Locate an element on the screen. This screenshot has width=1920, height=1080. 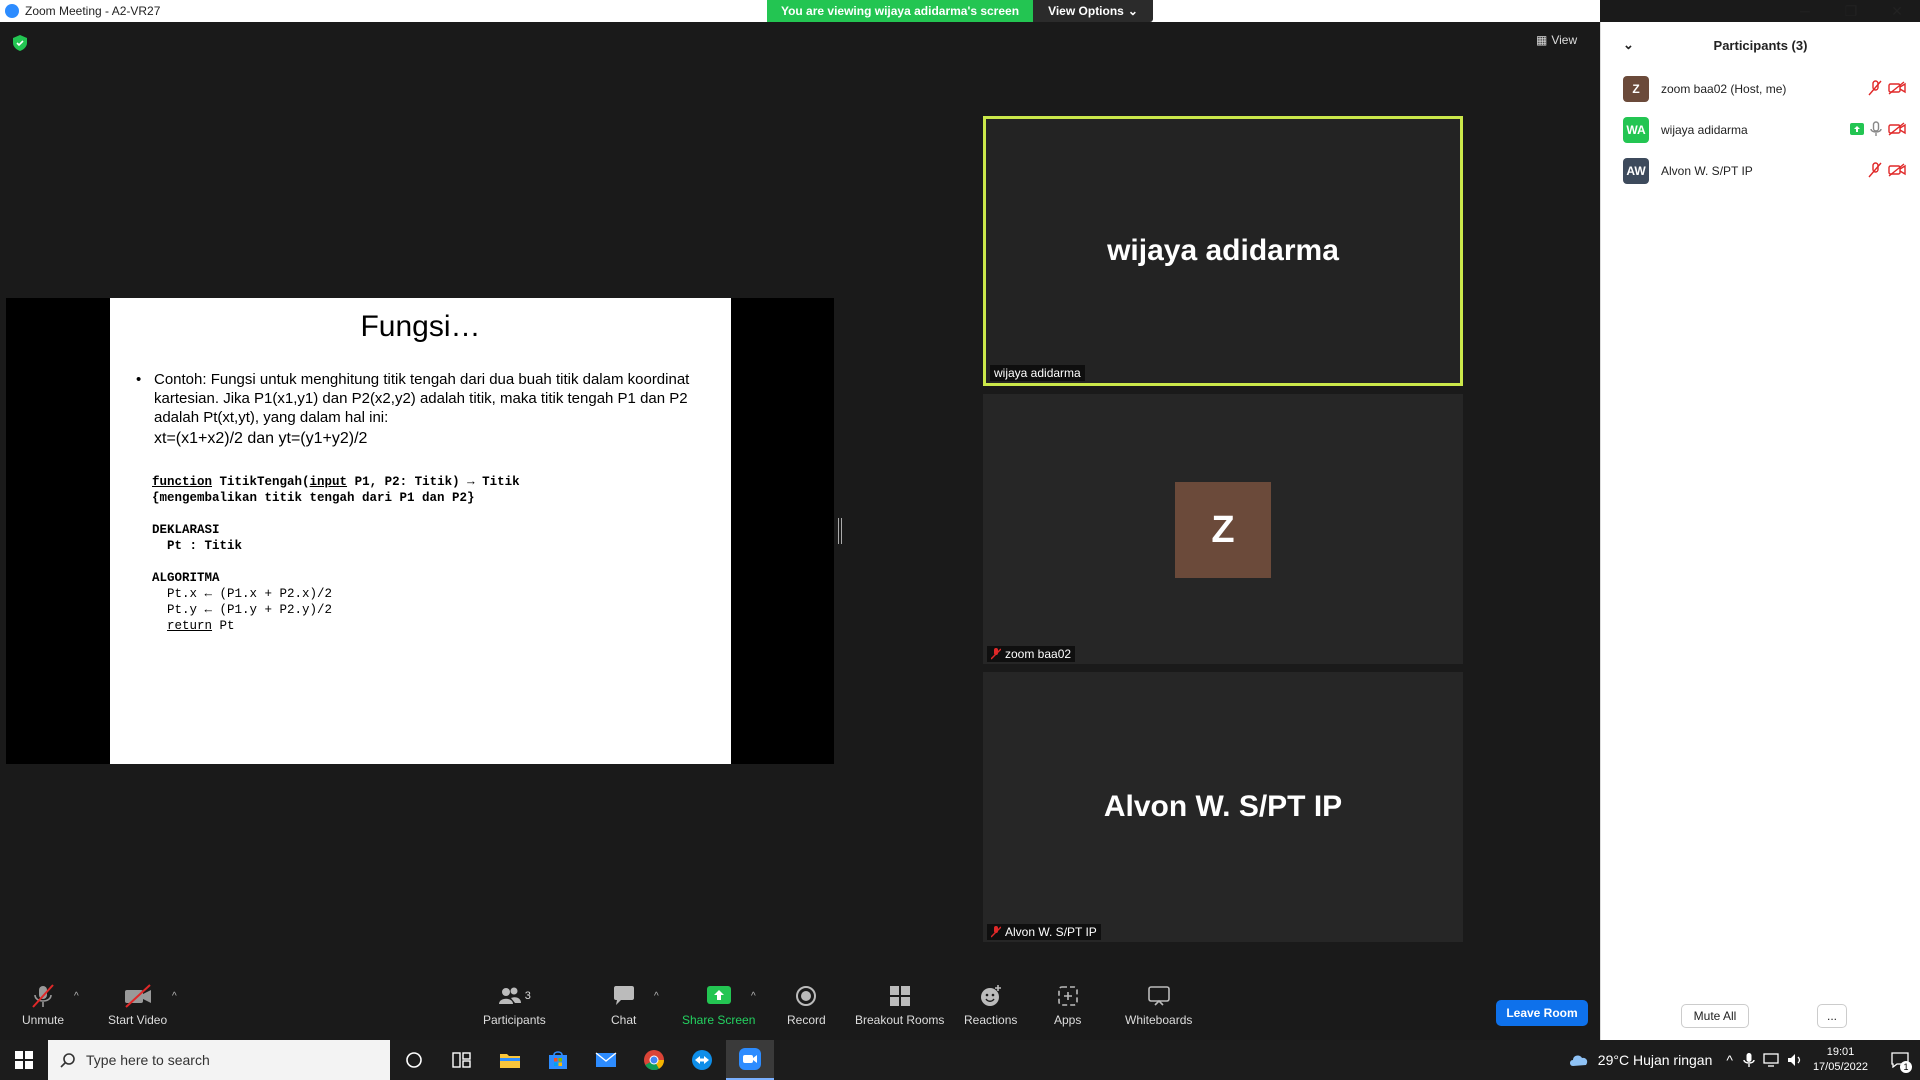
window-title: Zoom Meeting - A2-VR27 is located at coordinates (93, 11).